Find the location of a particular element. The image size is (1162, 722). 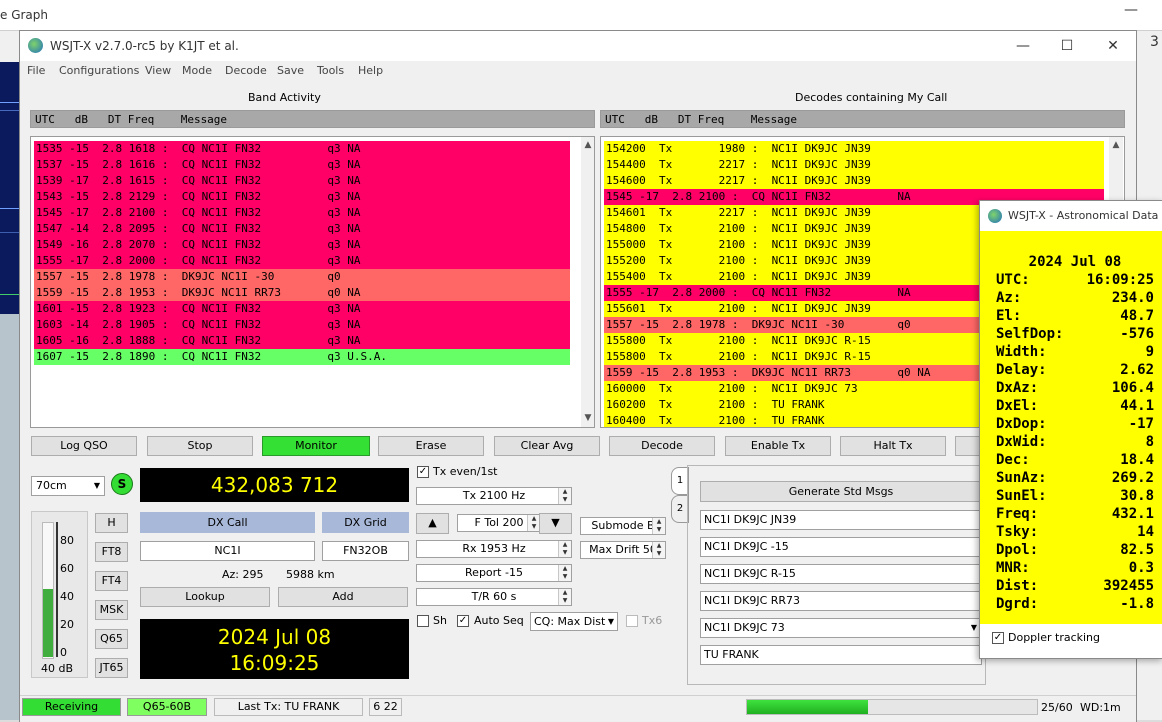

report-spinbox: Report -15 ▲ ▼ is located at coordinates (494, 573).